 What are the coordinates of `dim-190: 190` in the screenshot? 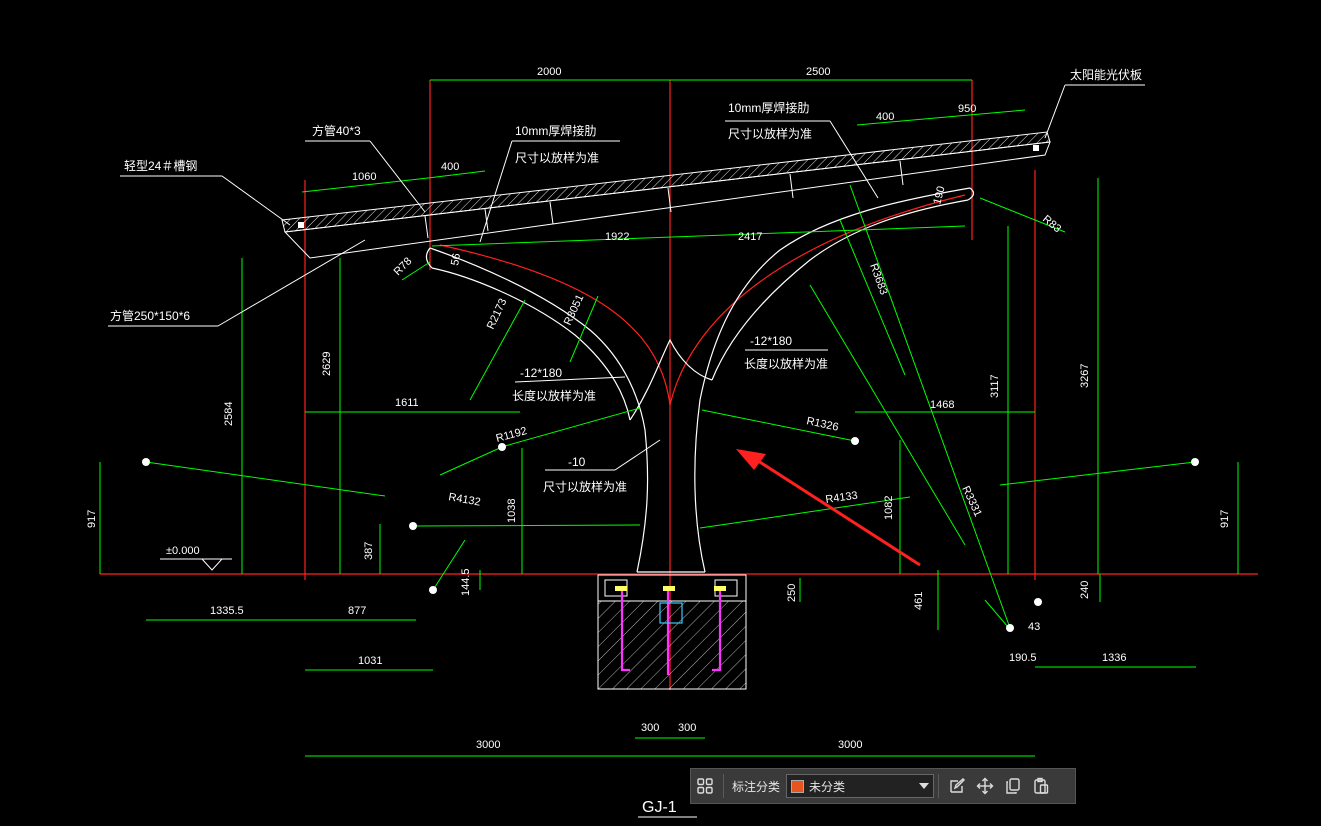 It's located at (939, 195).